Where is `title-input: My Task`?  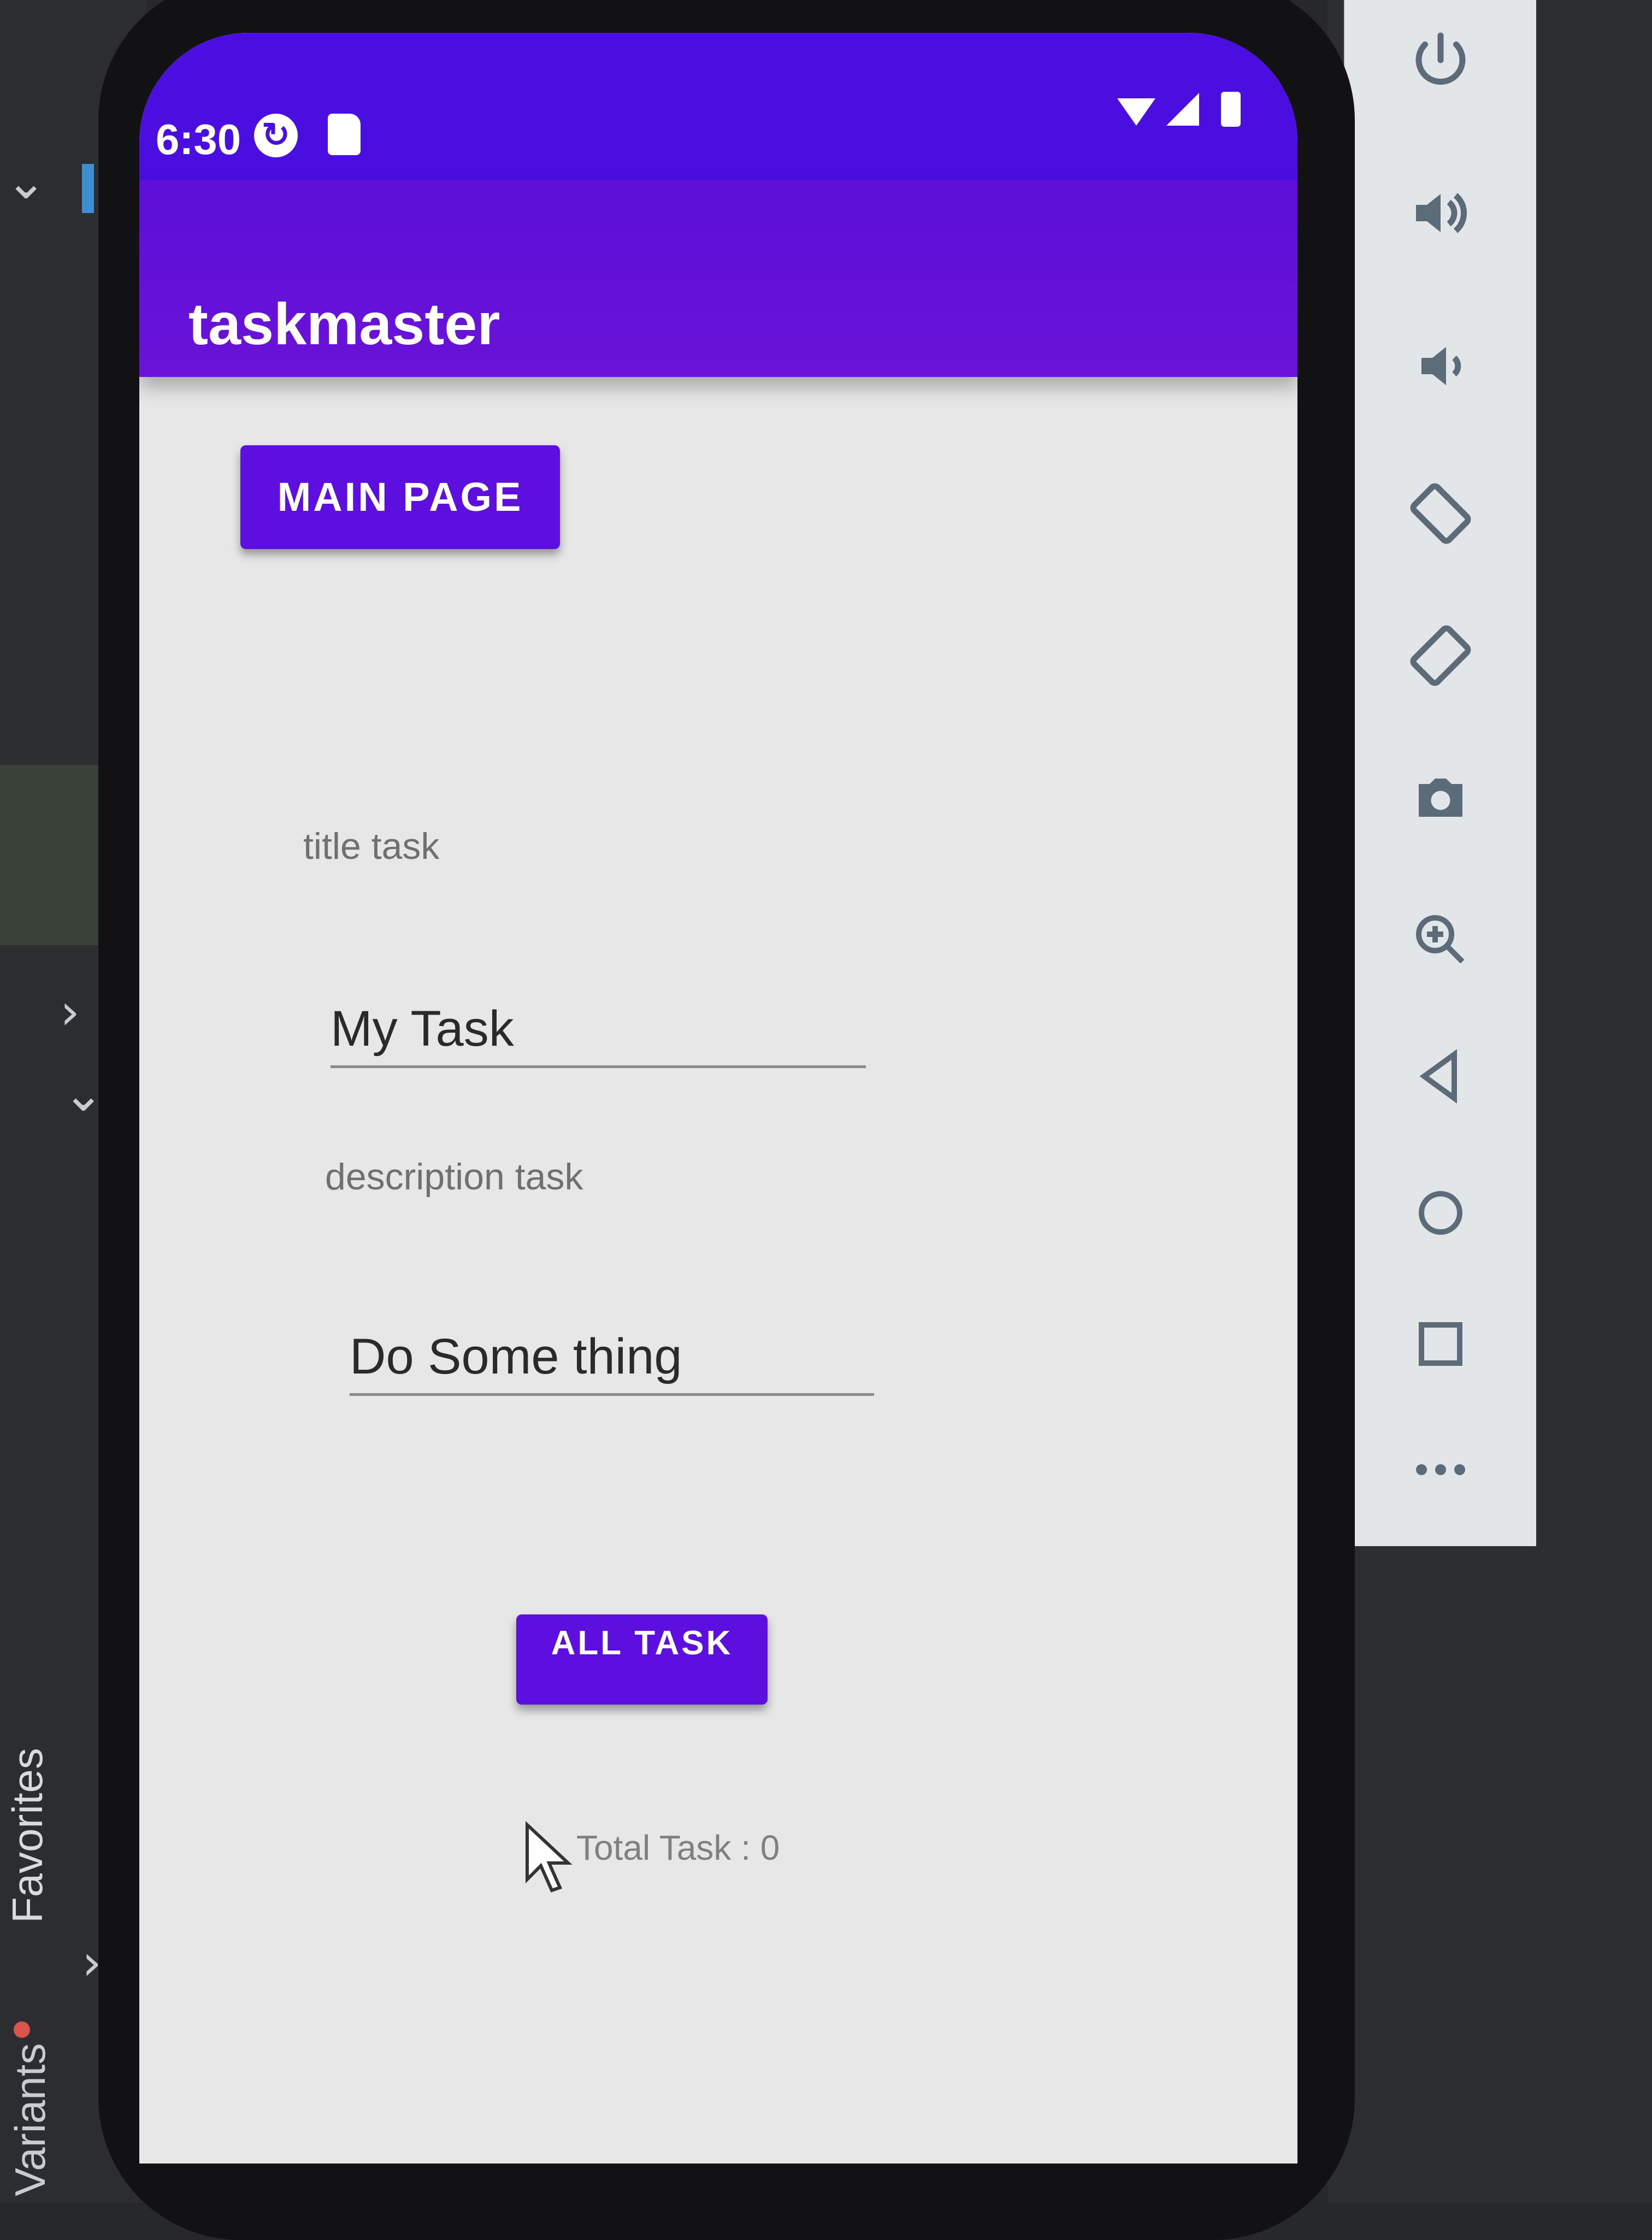
title-input: My Task is located at coordinates (598, 1023).